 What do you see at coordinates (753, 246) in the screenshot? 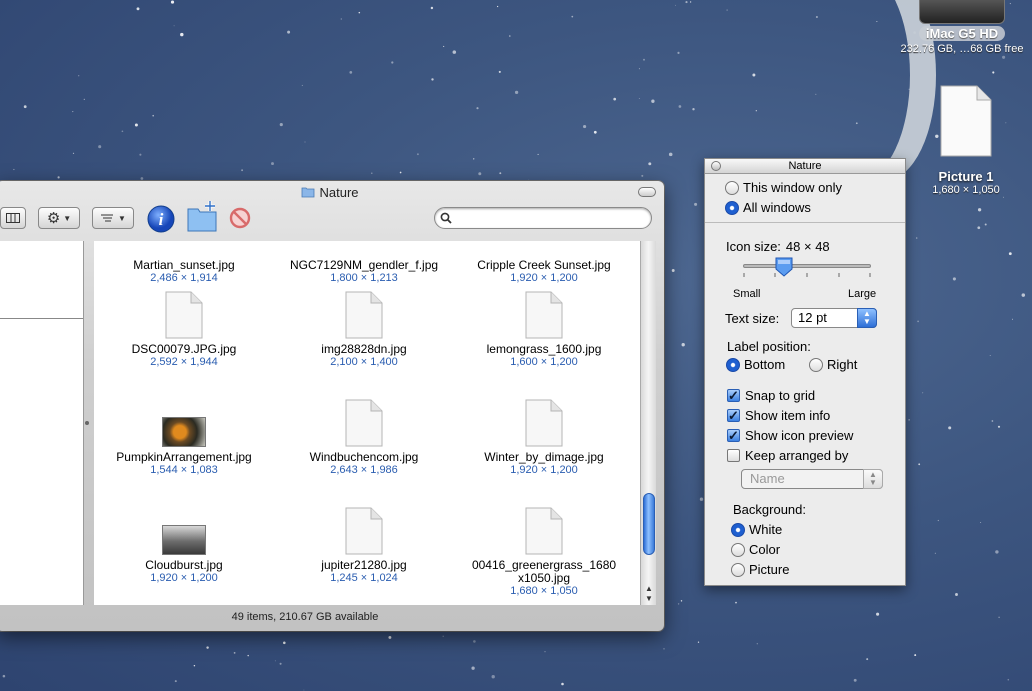
I see `icon-size-label: Icon size:` at bounding box center [753, 246].